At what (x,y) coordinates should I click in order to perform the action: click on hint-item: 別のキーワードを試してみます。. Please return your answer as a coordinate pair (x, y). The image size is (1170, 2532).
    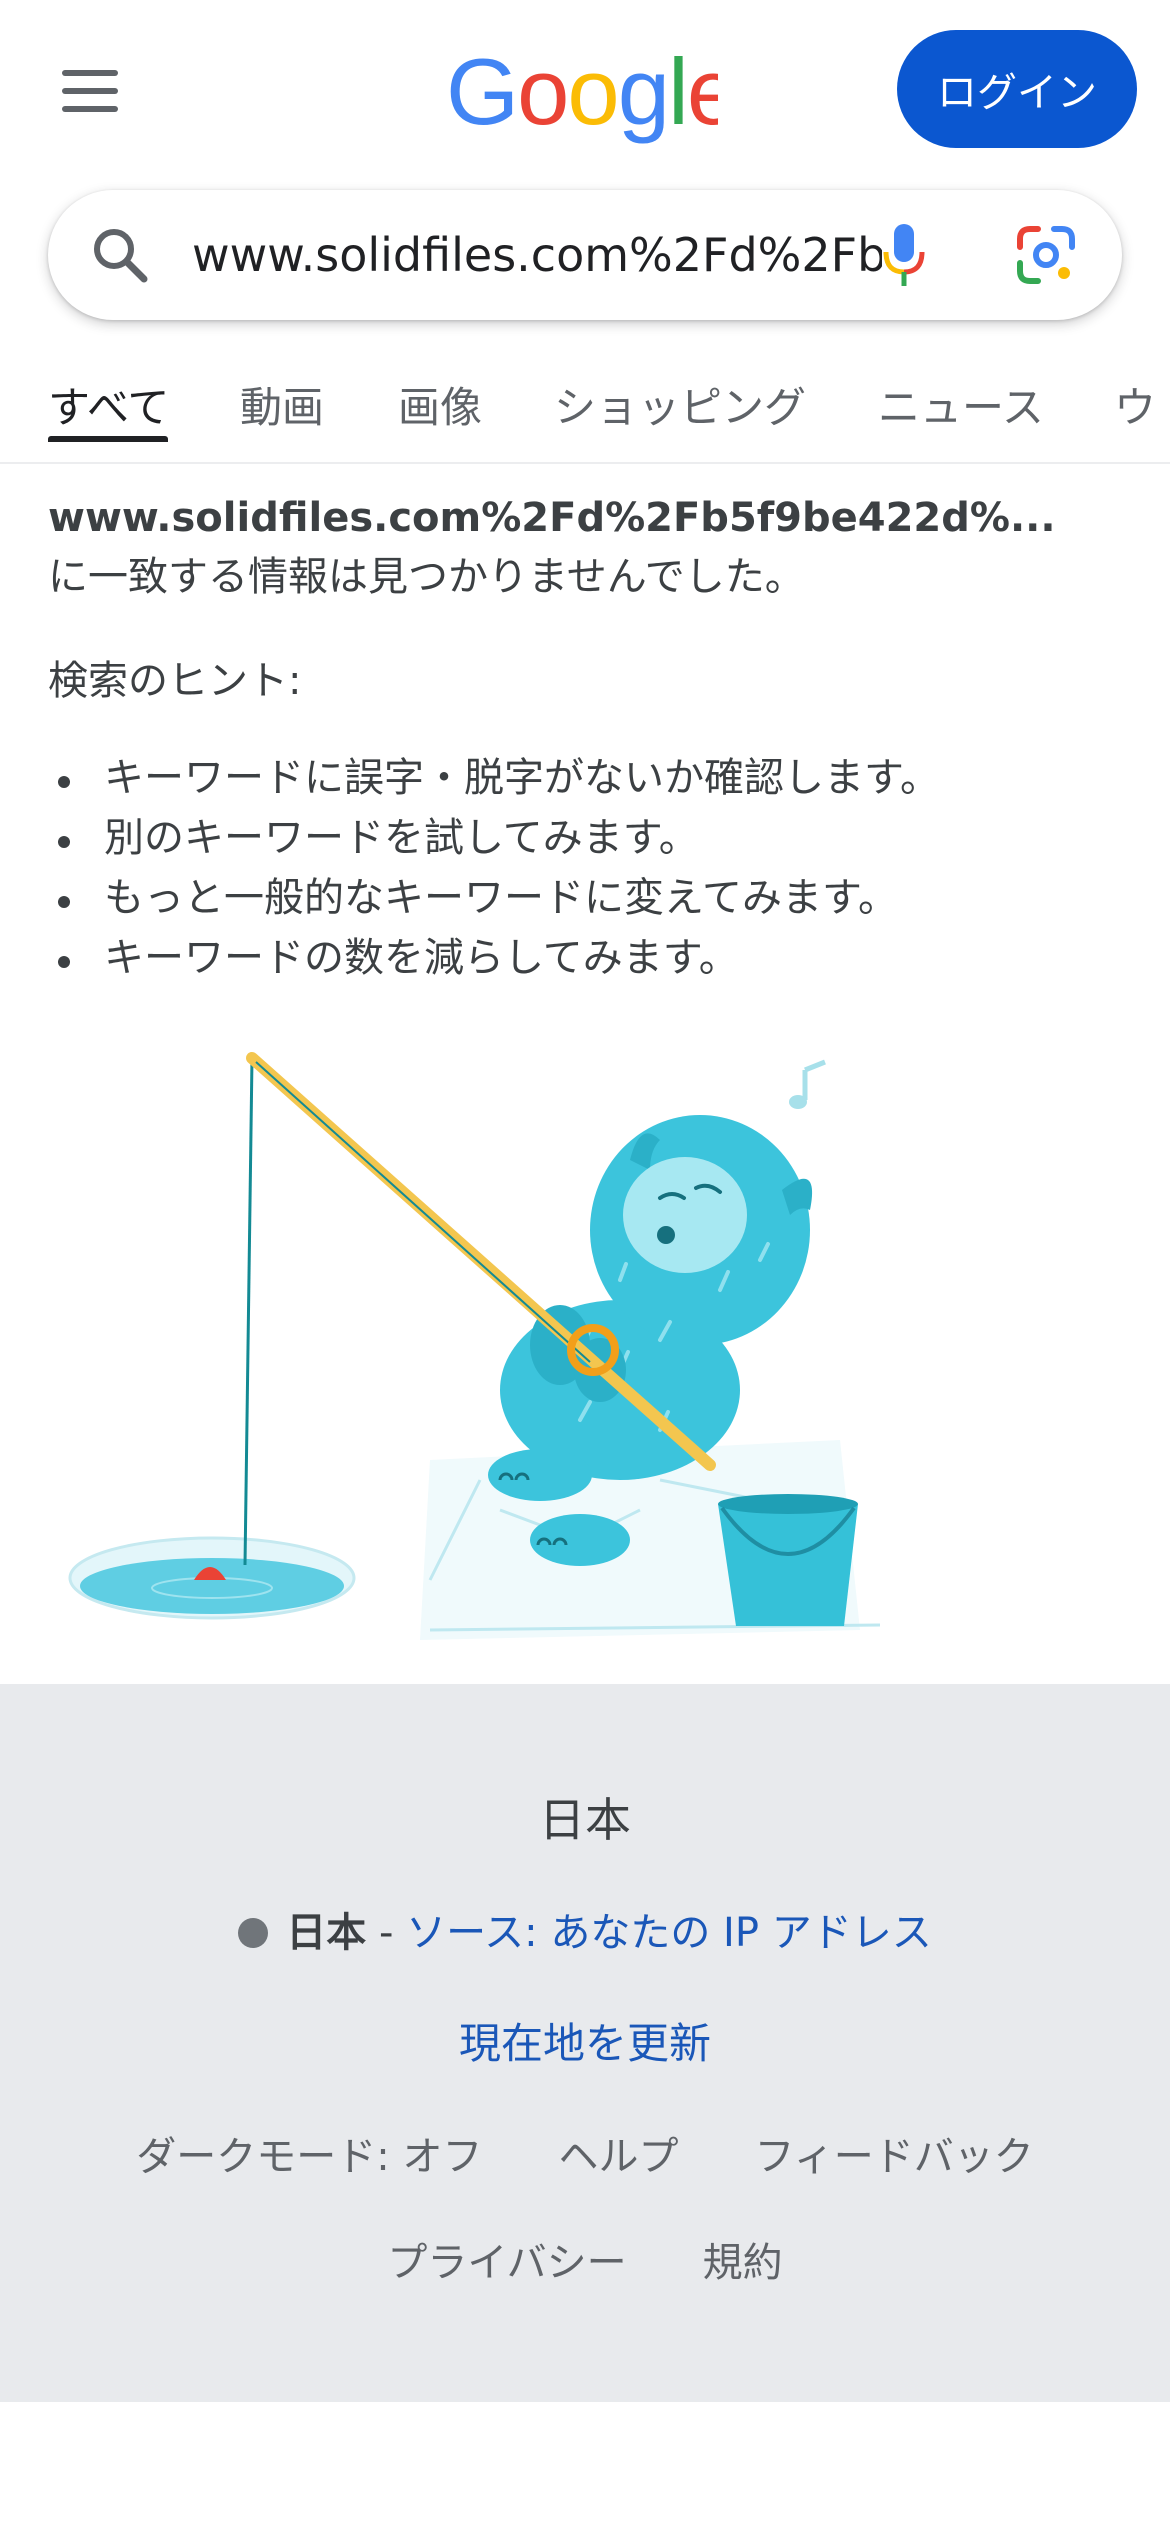
    Looking at the image, I should click on (588, 838).